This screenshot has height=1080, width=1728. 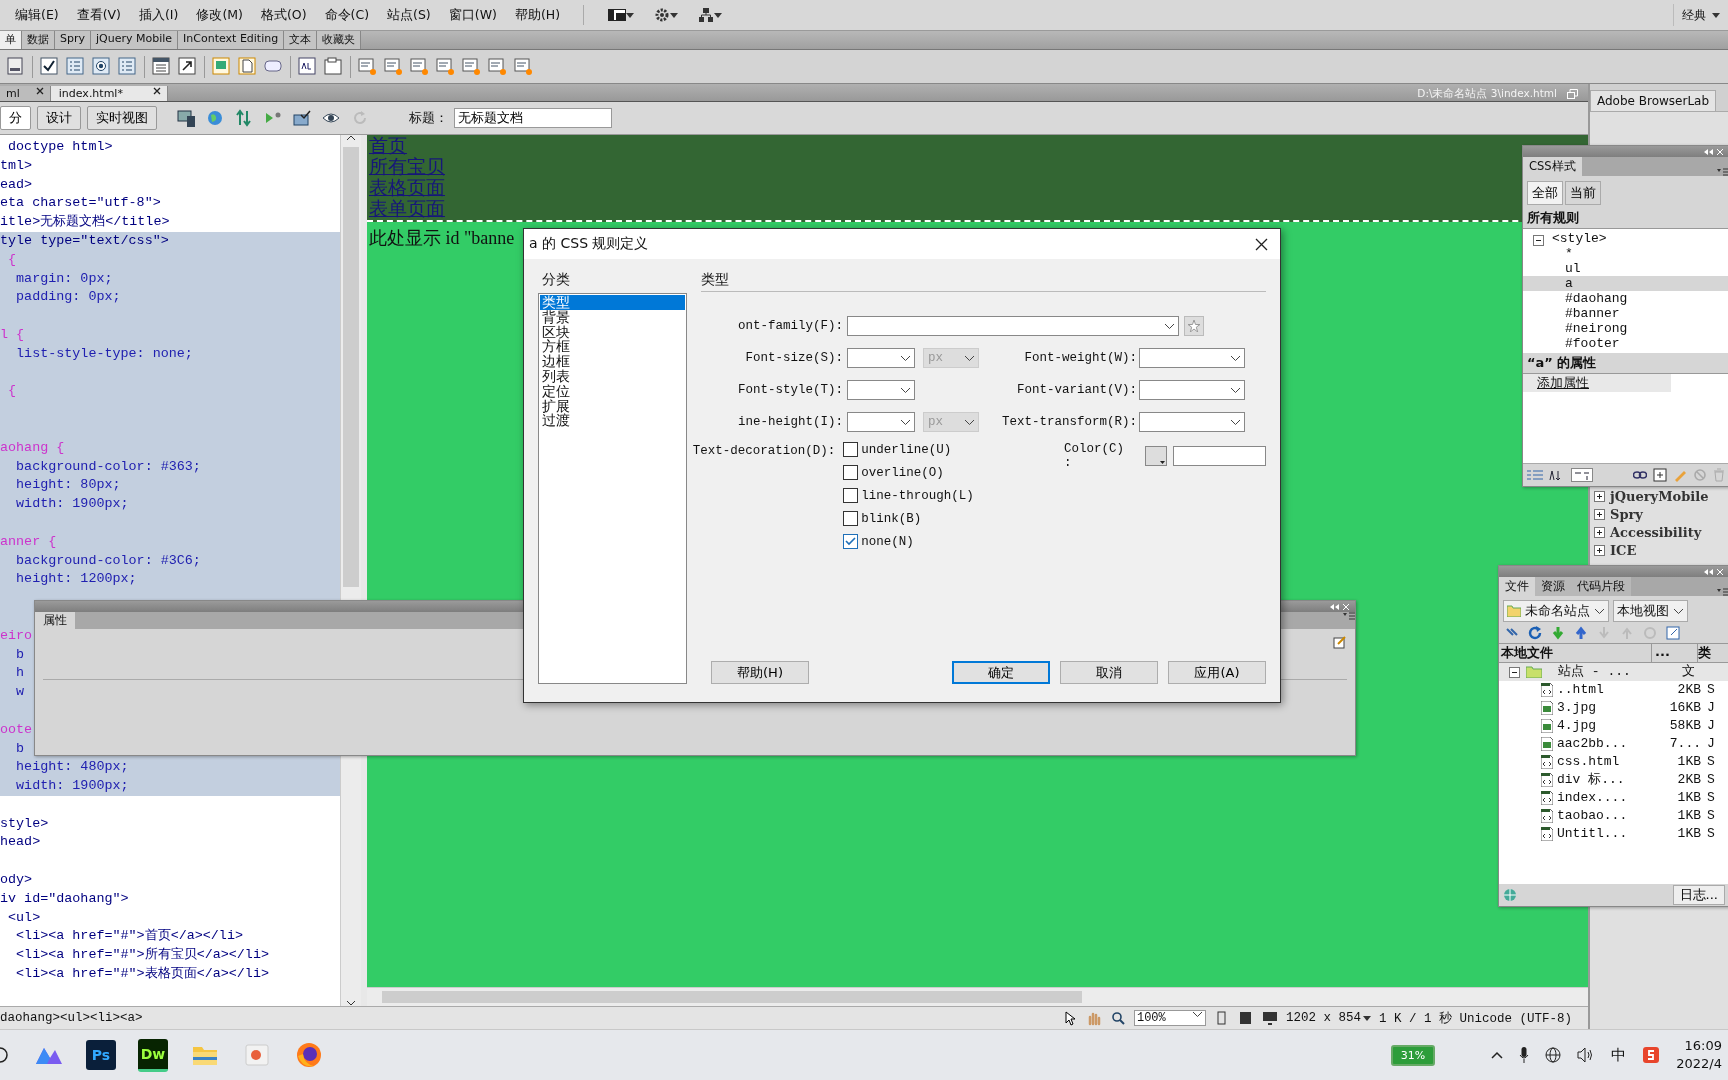 I want to click on list-box-icon, so click(x=161, y=66).